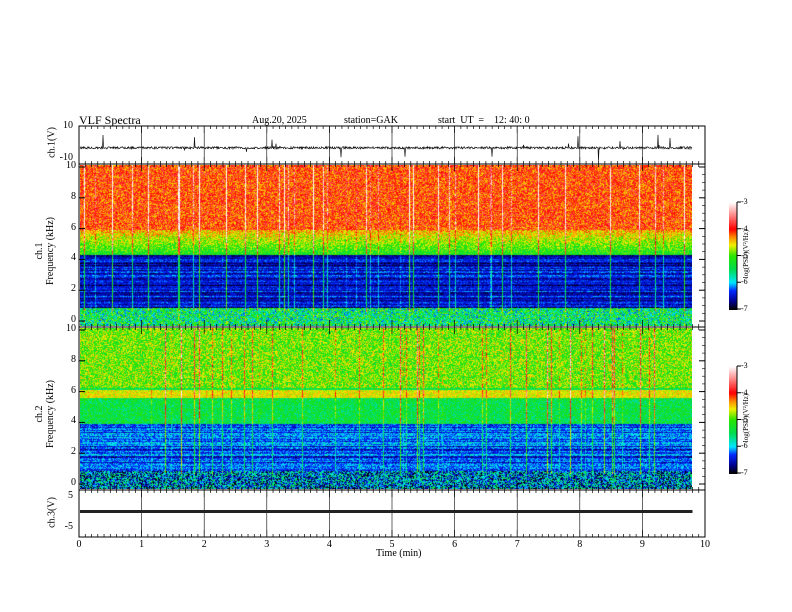 Image resolution: width=792 pixels, height=612 pixels. Describe the element at coordinates (386, 147) in the screenshot. I see `ch1-waveform-line` at that location.